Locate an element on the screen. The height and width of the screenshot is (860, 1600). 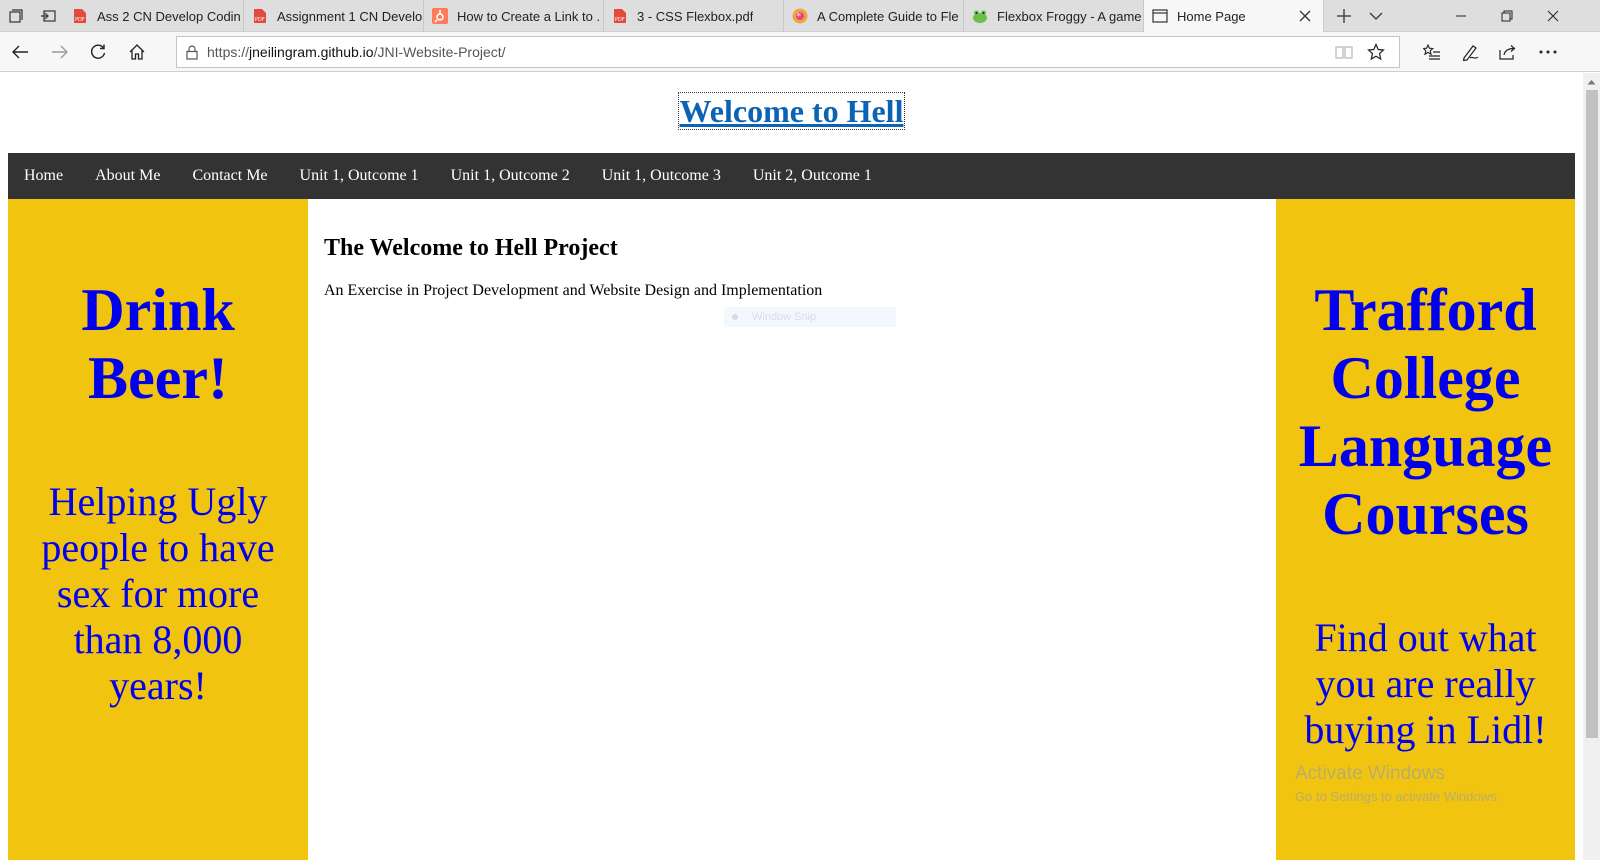
url-prefix: https:// is located at coordinates (228, 52).